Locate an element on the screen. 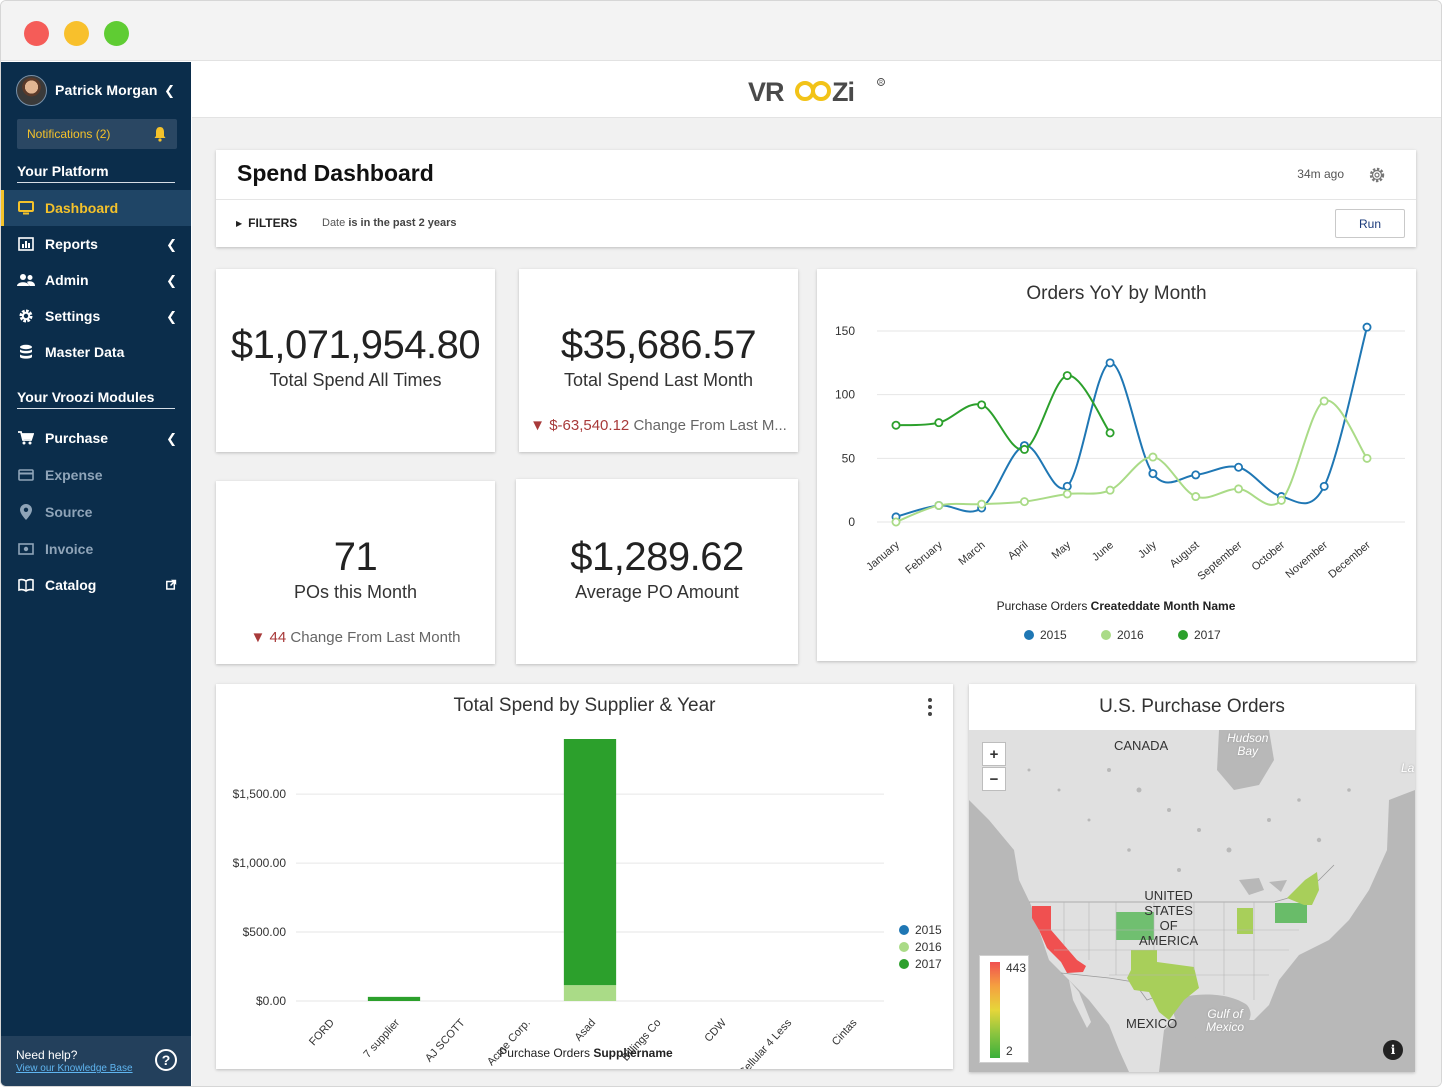 The image size is (1442, 1087). change-value: $-63,540.12 is located at coordinates (589, 425).